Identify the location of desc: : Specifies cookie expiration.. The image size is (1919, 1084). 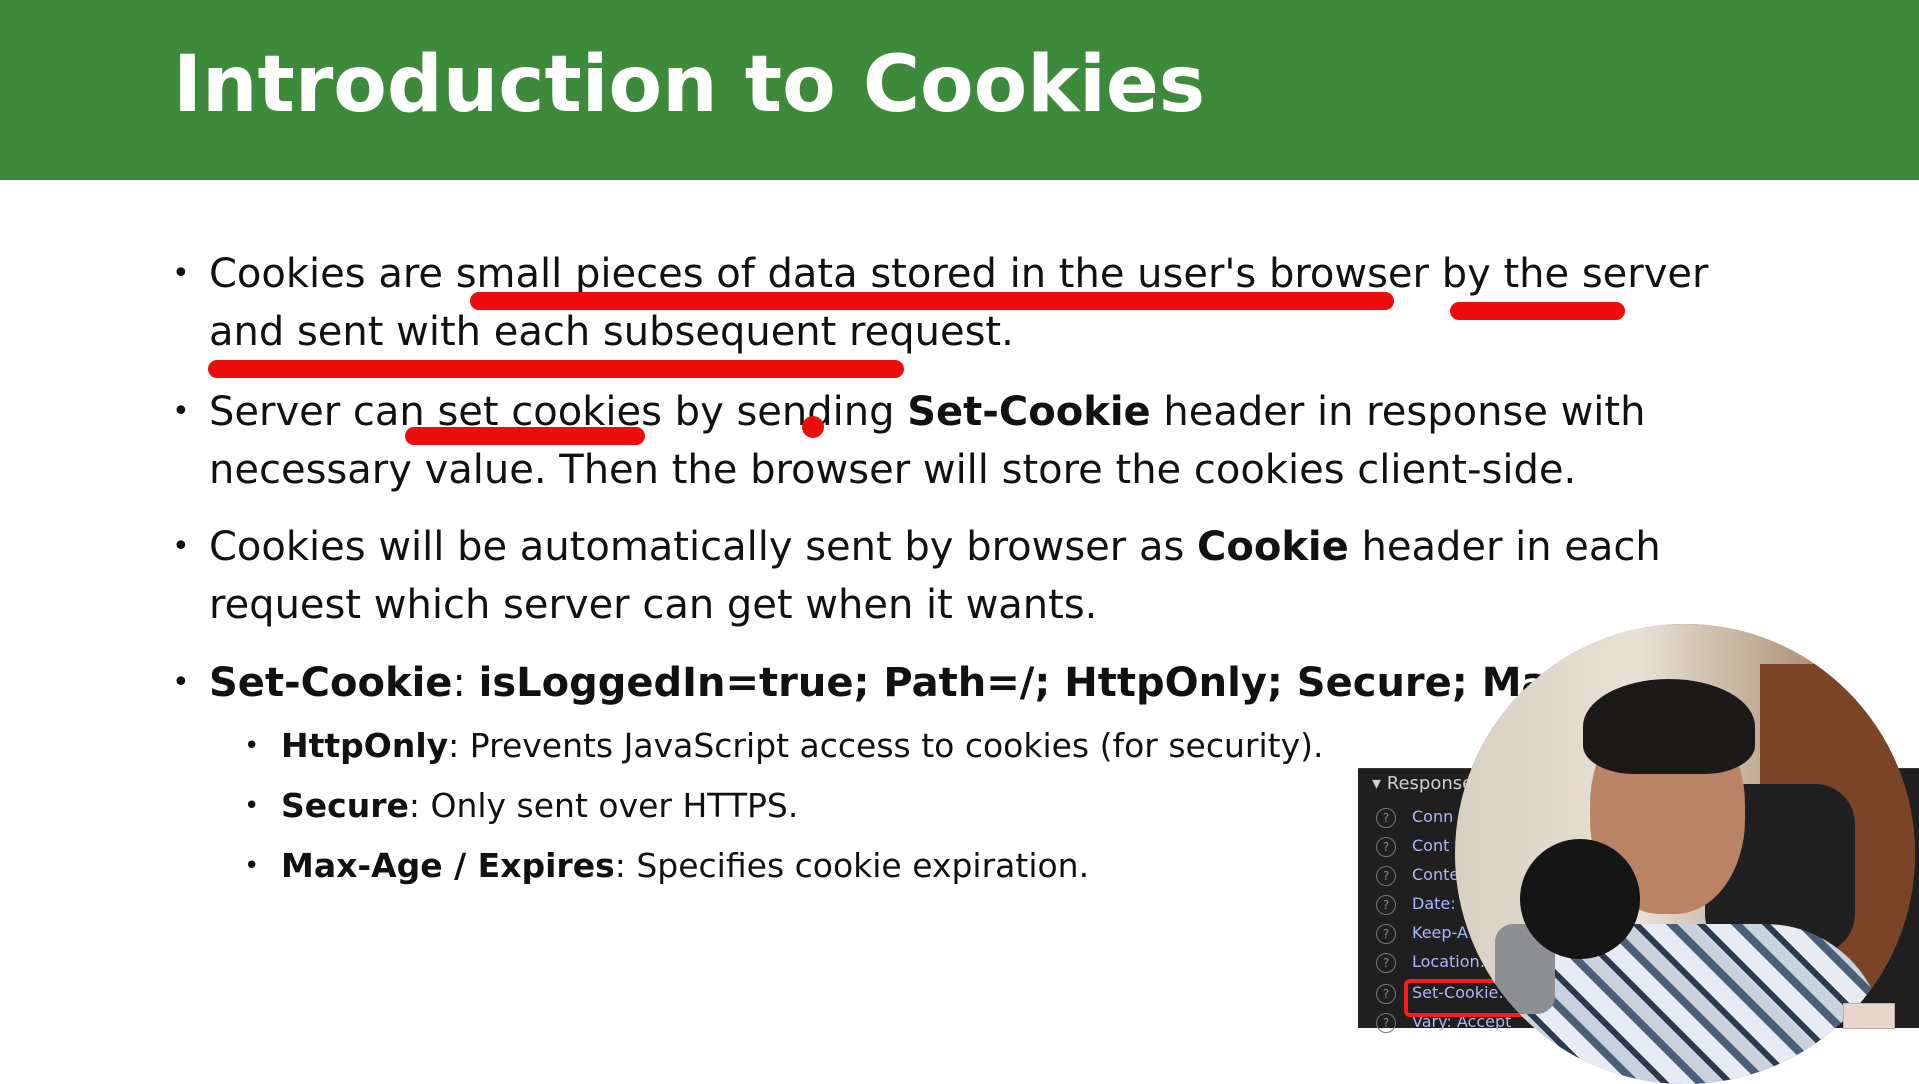
(852, 865).